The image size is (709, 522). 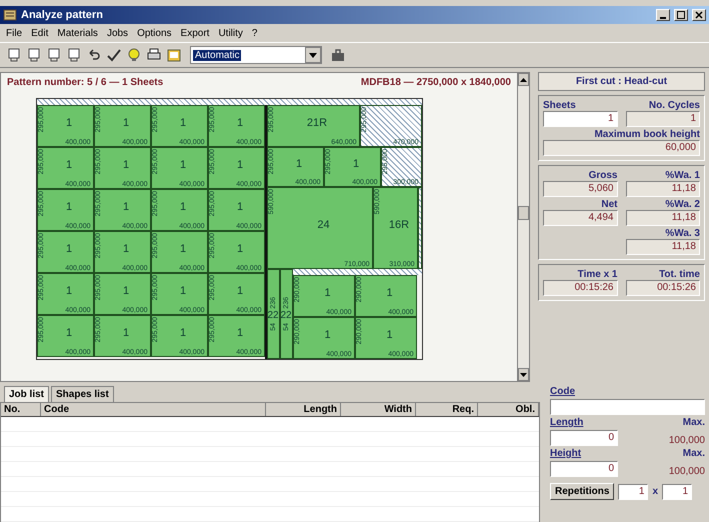 What do you see at coordinates (679, 274) in the screenshot?
I see `field-label: Tot. time` at bounding box center [679, 274].